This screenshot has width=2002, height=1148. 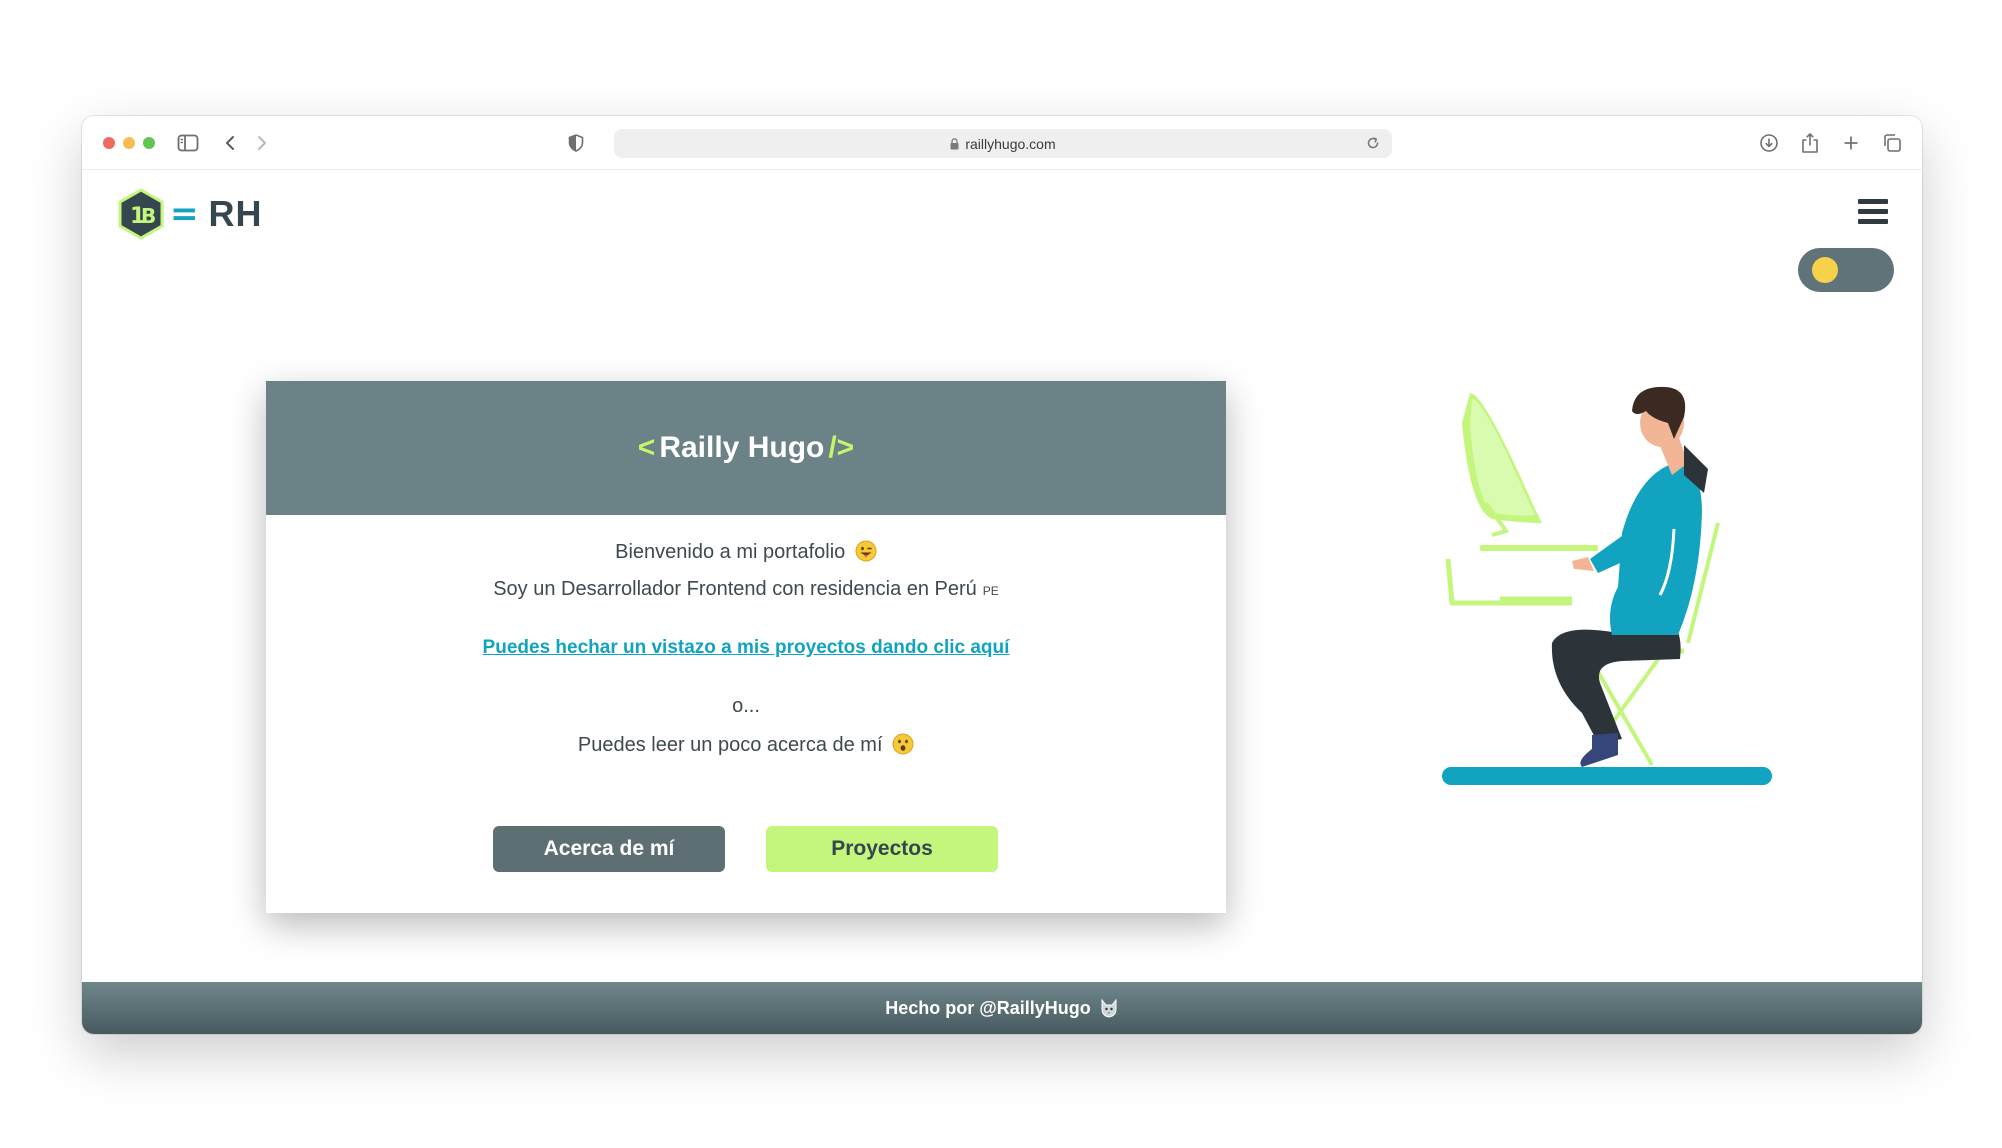 What do you see at coordinates (903, 744) in the screenshot?
I see `surprised-face-emoji-icon` at bounding box center [903, 744].